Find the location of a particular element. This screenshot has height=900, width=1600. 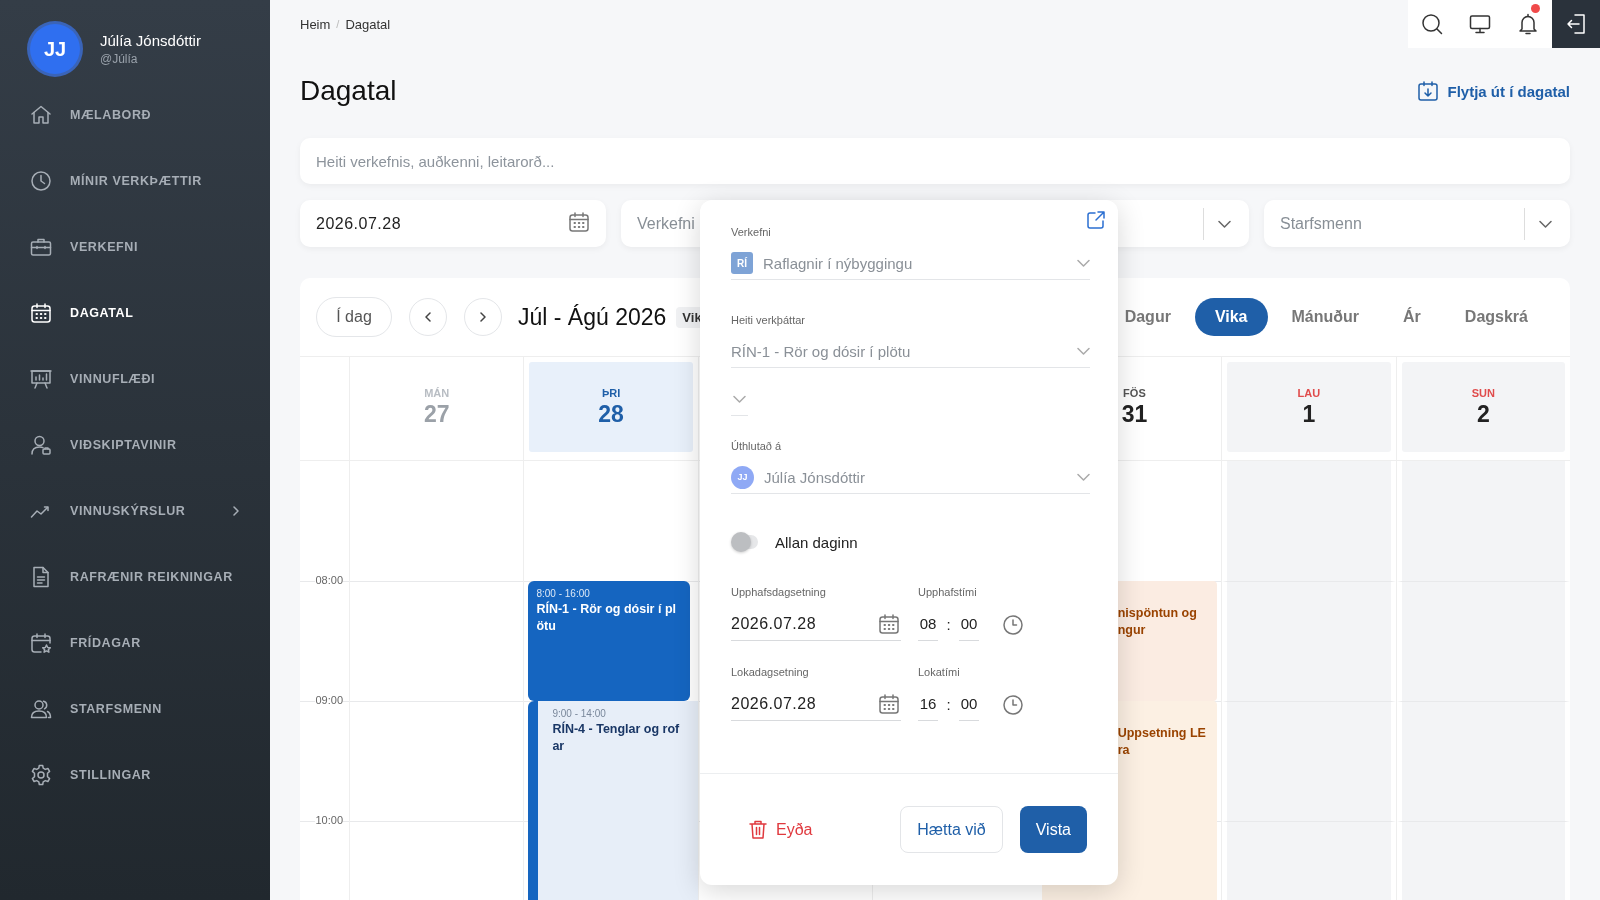

cancel-button: Hætta við is located at coordinates (951, 829).